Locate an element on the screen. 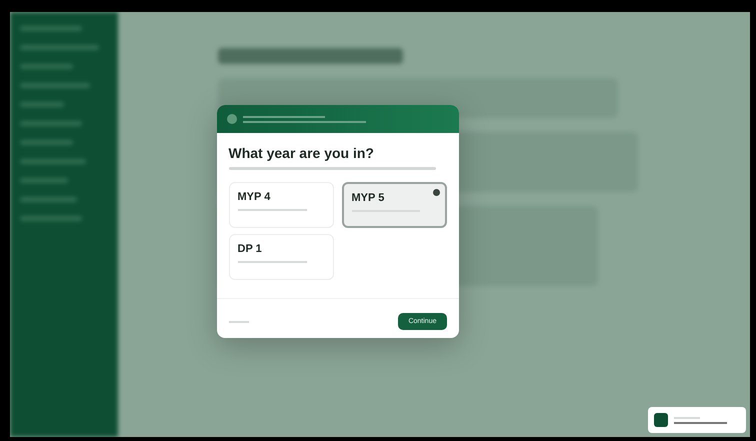  logo-icon is located at coordinates (231, 119).